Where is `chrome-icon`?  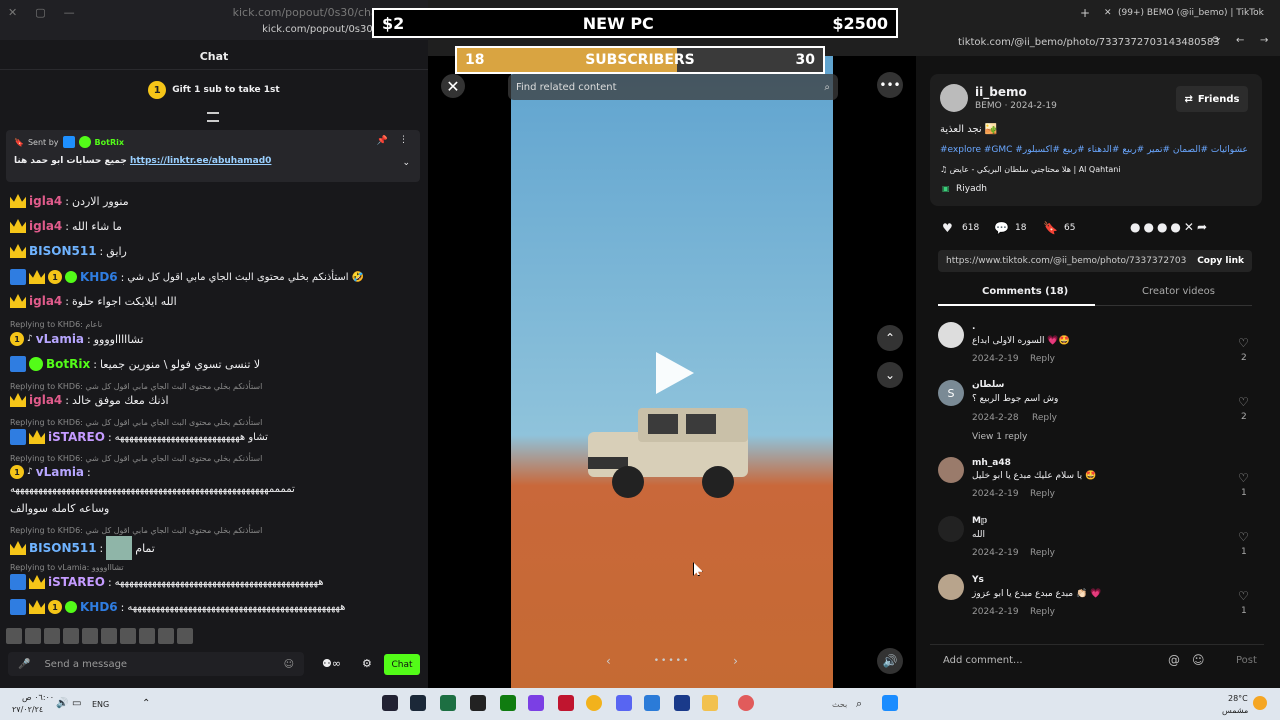 chrome-icon is located at coordinates (594, 703).